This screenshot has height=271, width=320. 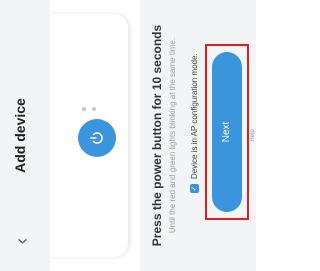 I want to click on next-button: Next, so click(x=227, y=132).